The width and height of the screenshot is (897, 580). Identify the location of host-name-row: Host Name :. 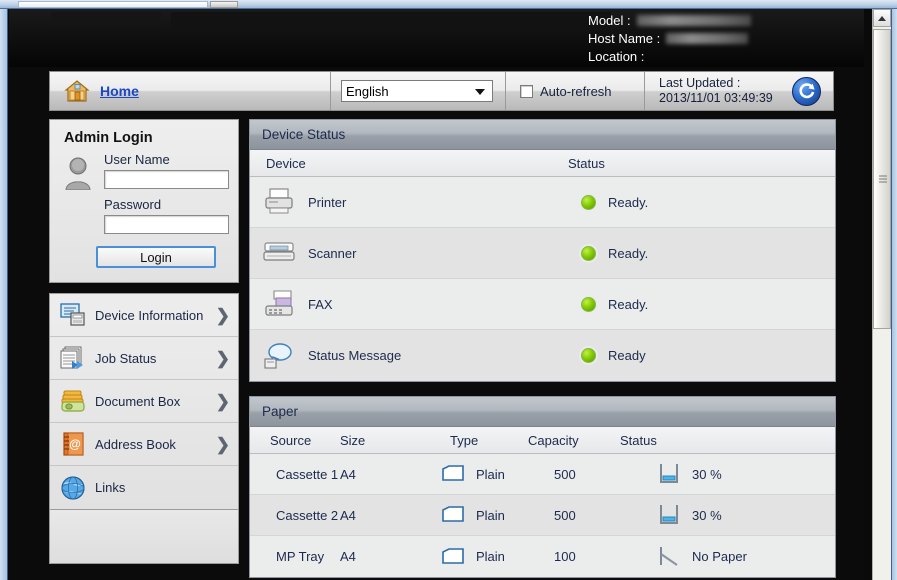
(718, 38).